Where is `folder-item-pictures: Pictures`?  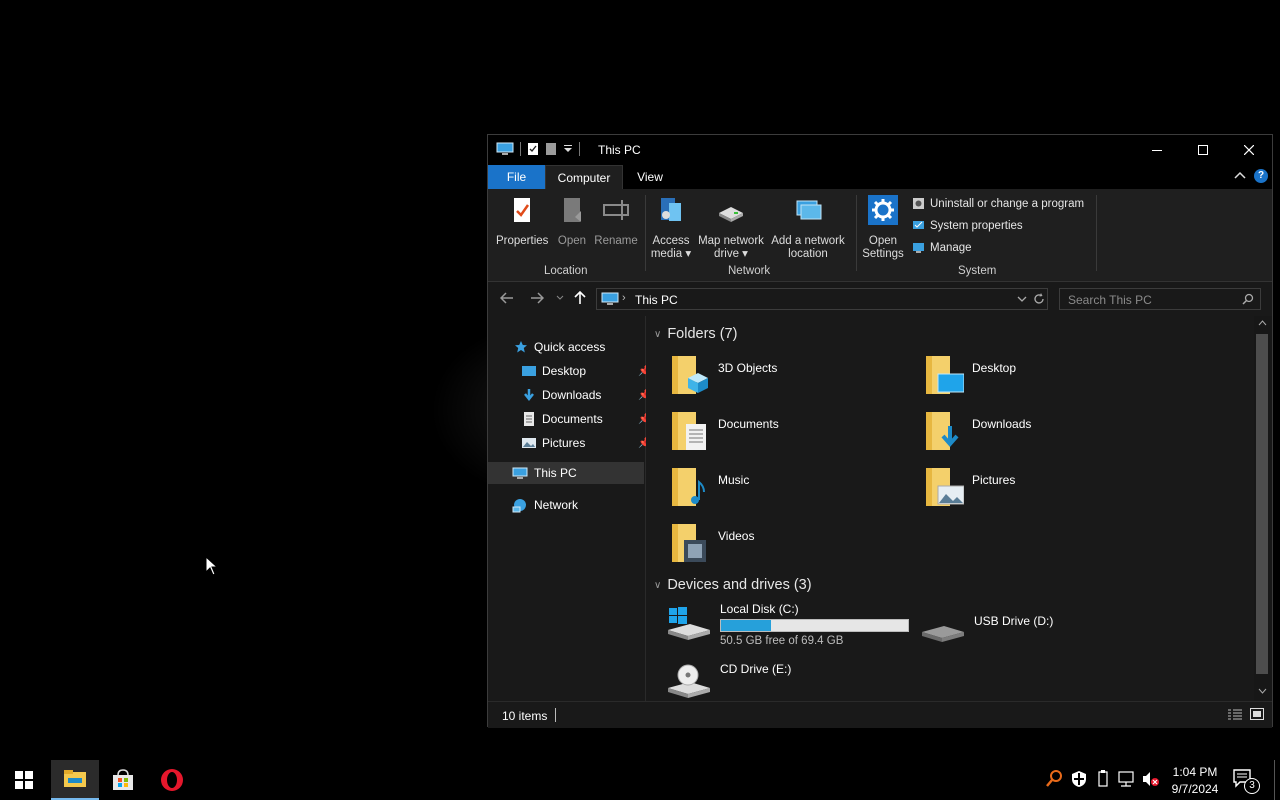
folder-item-pictures: Pictures is located at coordinates (969, 486).